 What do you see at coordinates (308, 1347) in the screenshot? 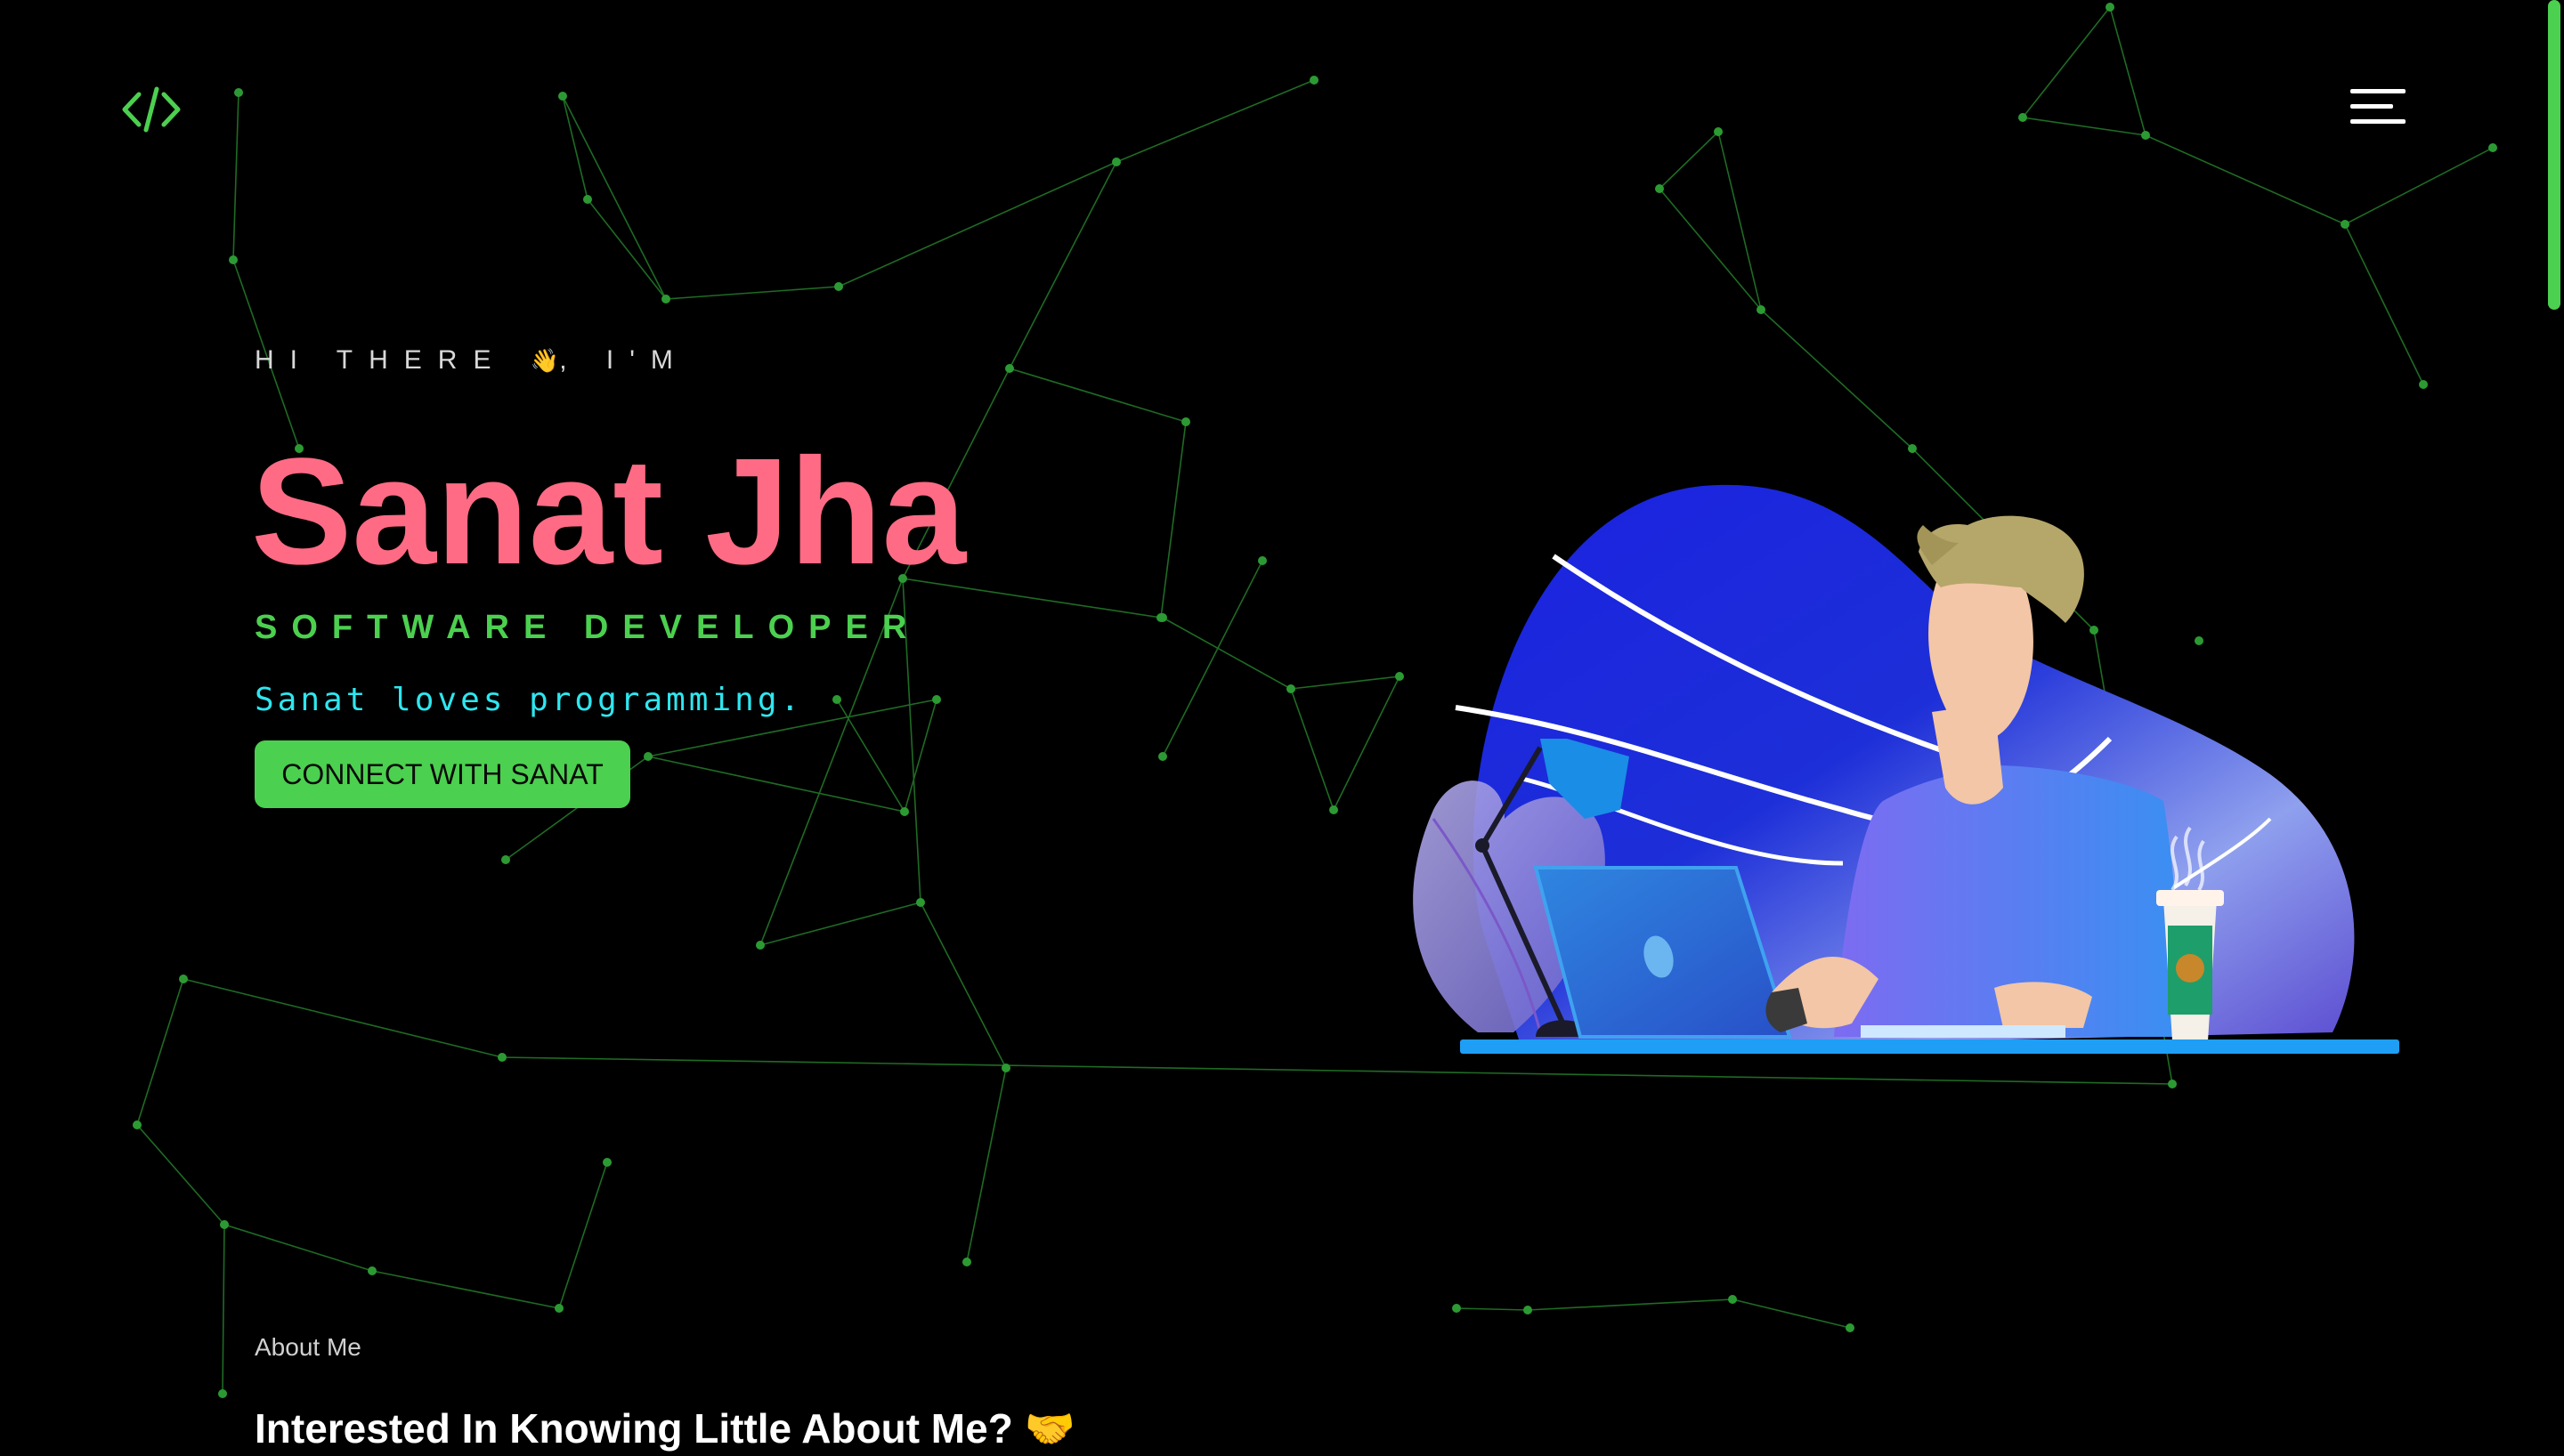
I see `about-label: About Me` at bounding box center [308, 1347].